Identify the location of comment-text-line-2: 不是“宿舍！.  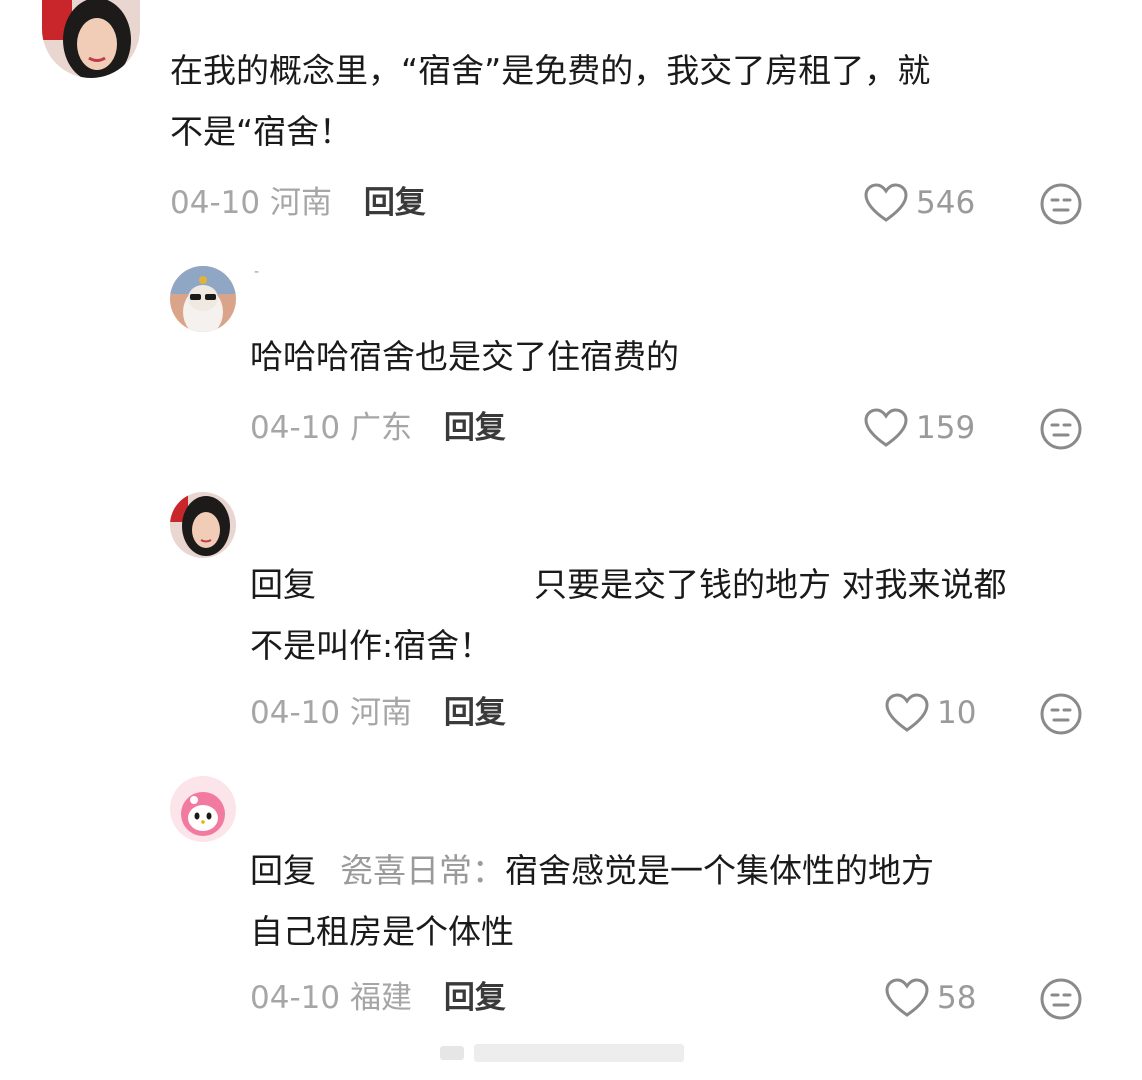
(261, 131).